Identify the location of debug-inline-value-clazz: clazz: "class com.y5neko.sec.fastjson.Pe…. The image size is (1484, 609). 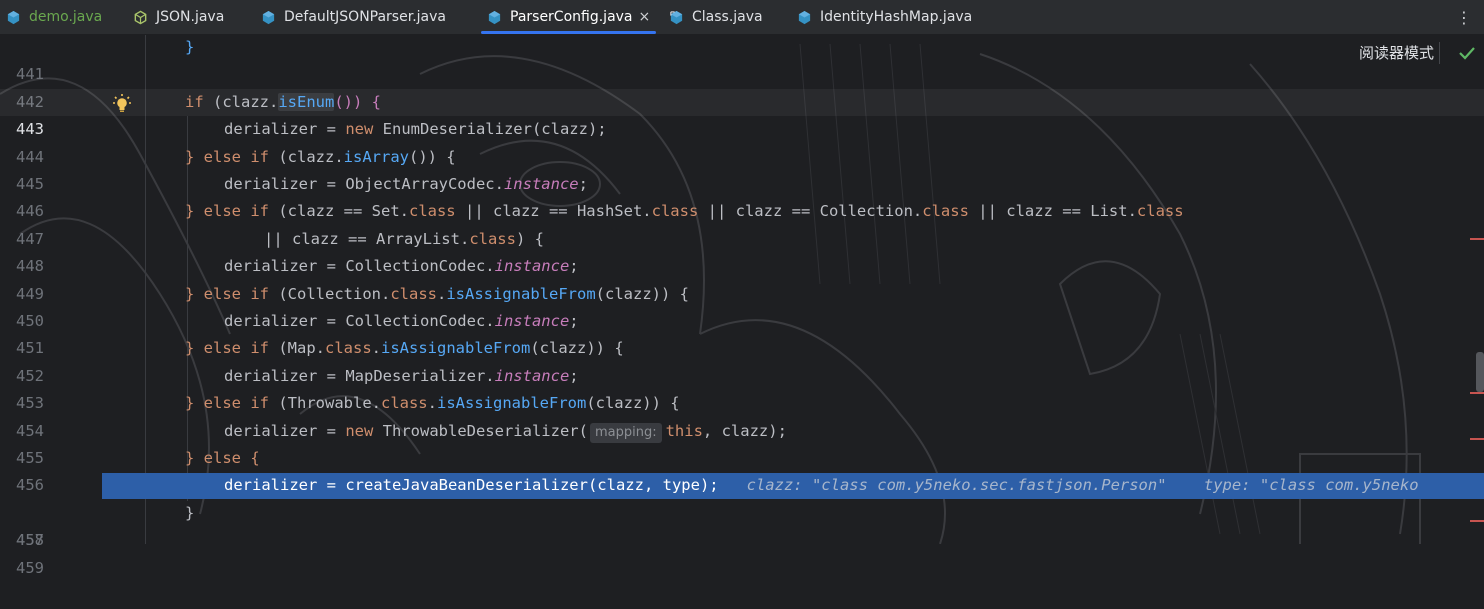
(956, 485).